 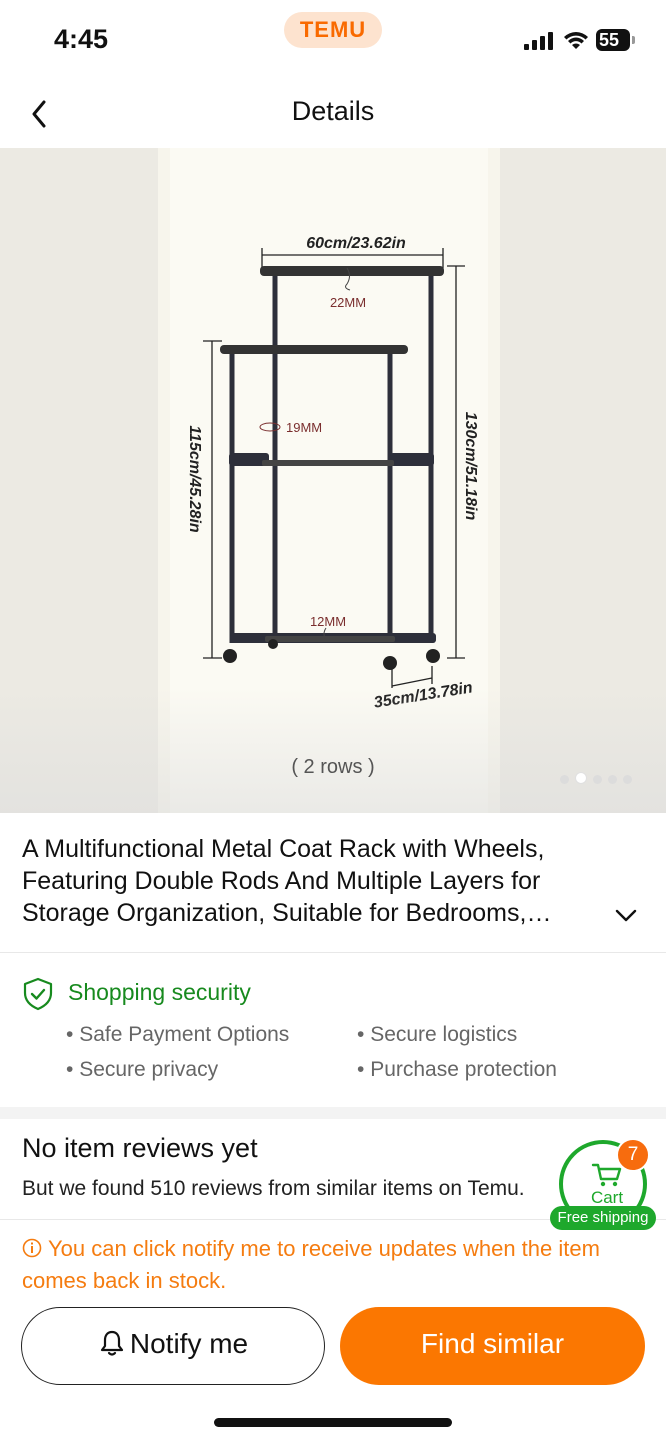 I want to click on cart-button: Cart 7 Free shipping, so click(x=603, y=1186).